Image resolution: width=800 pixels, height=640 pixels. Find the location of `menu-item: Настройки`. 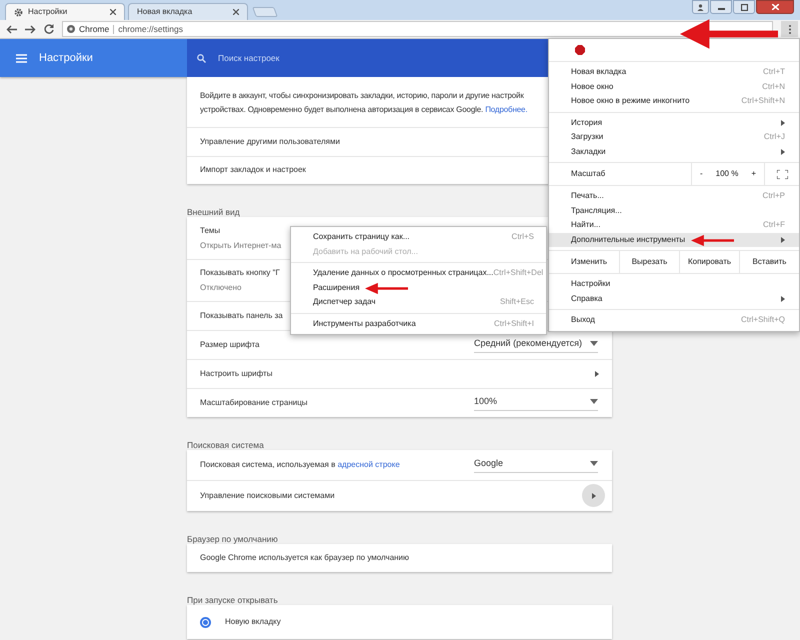

menu-item: Настройки is located at coordinates (674, 284).